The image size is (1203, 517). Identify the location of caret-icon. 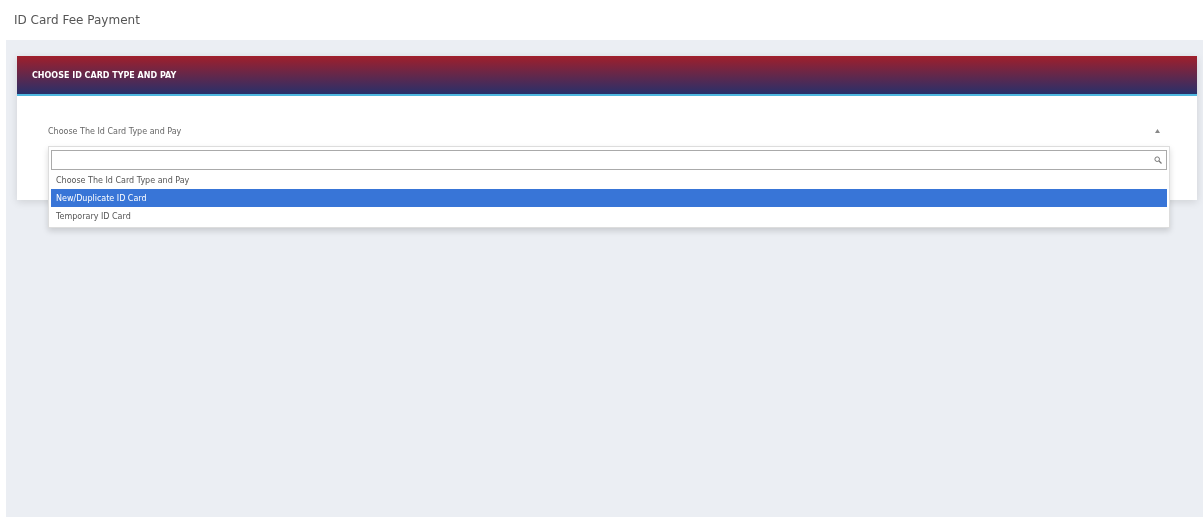
(1157, 131).